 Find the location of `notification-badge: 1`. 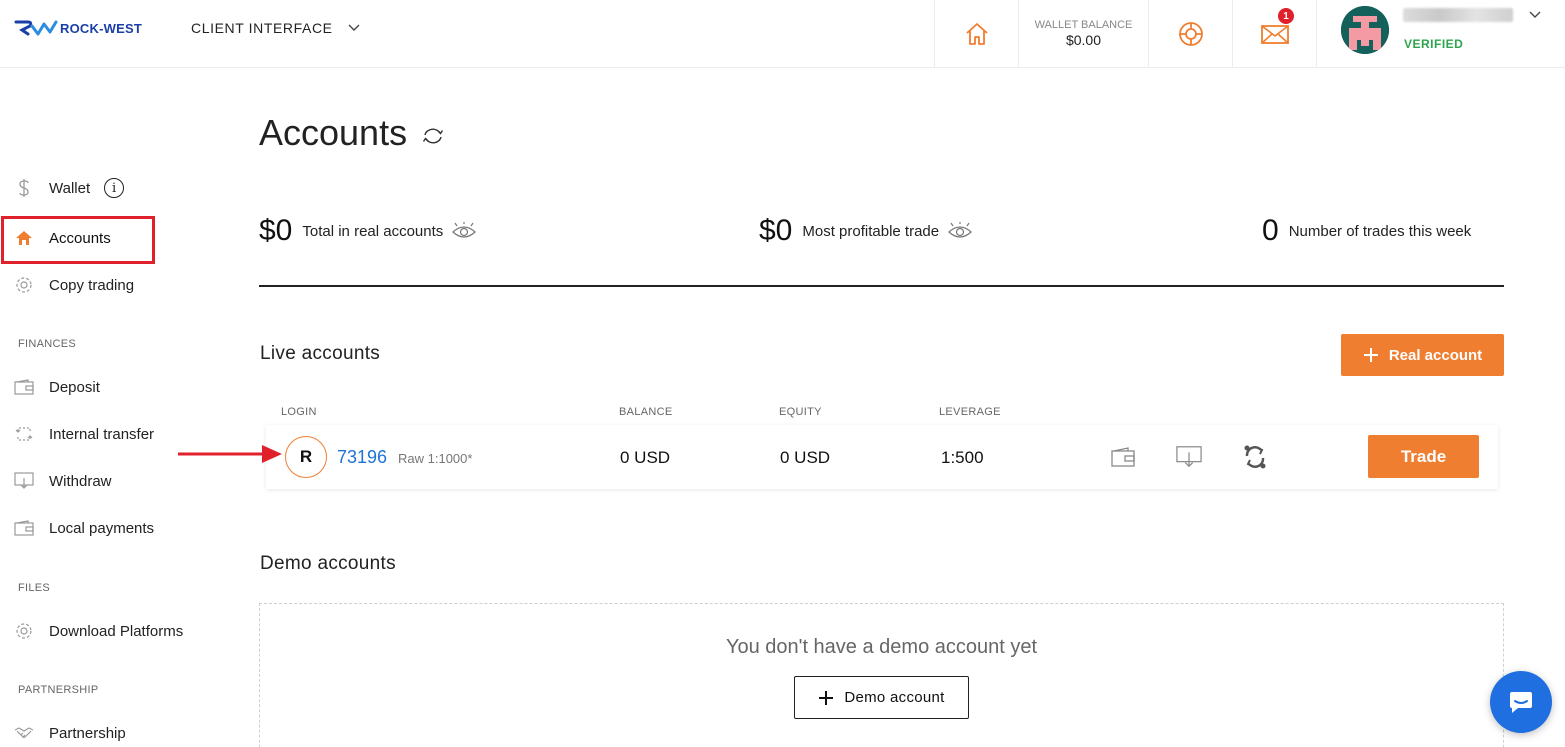

notification-badge: 1 is located at coordinates (1286, 16).